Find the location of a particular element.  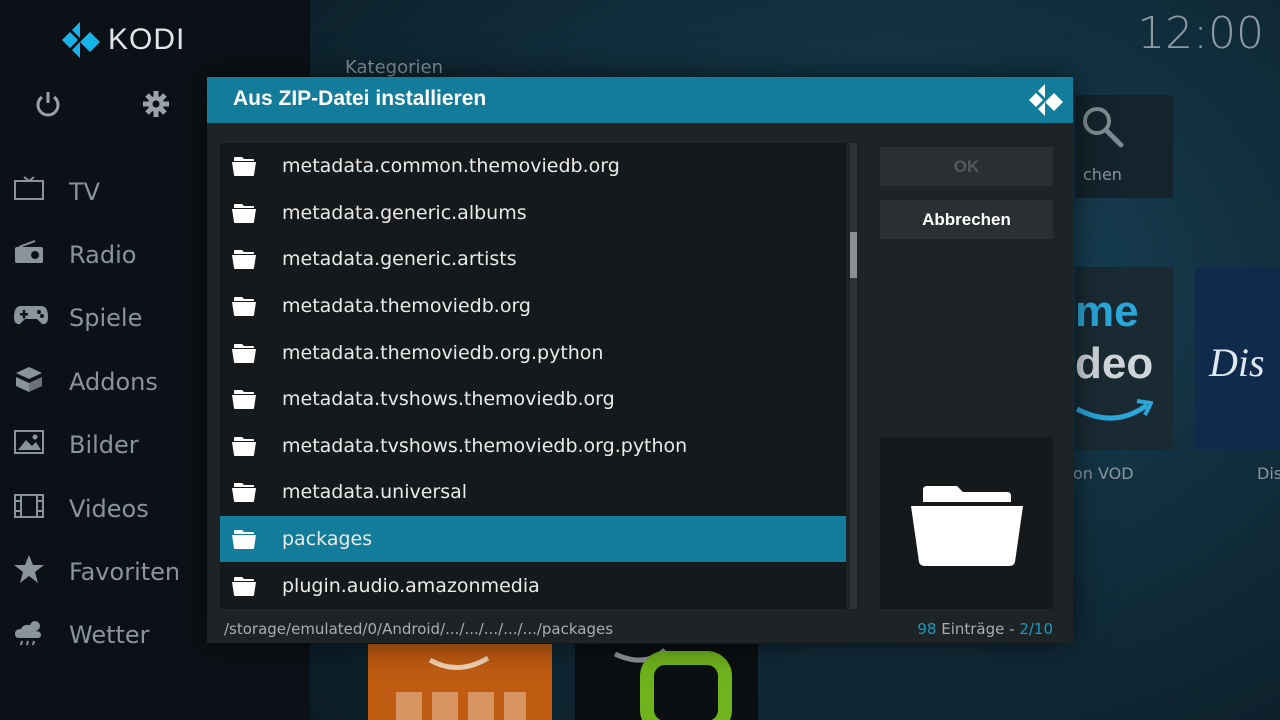

sidebar-item-label: Radio is located at coordinates (103, 255).